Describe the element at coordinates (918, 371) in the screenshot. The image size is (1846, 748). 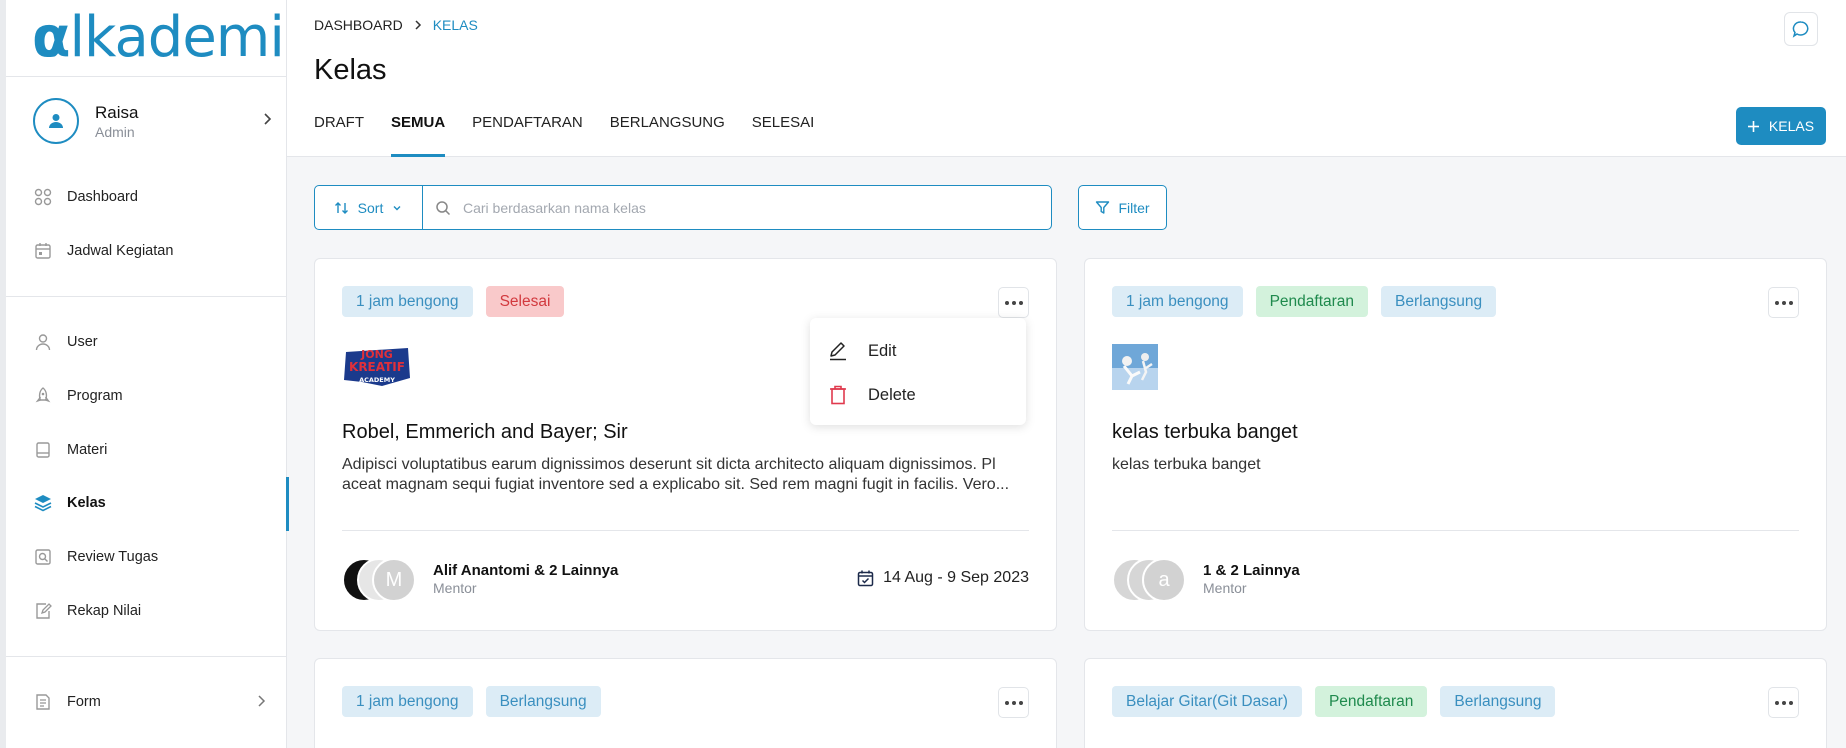
I see `card-actions-menu: Edit Delete` at that location.